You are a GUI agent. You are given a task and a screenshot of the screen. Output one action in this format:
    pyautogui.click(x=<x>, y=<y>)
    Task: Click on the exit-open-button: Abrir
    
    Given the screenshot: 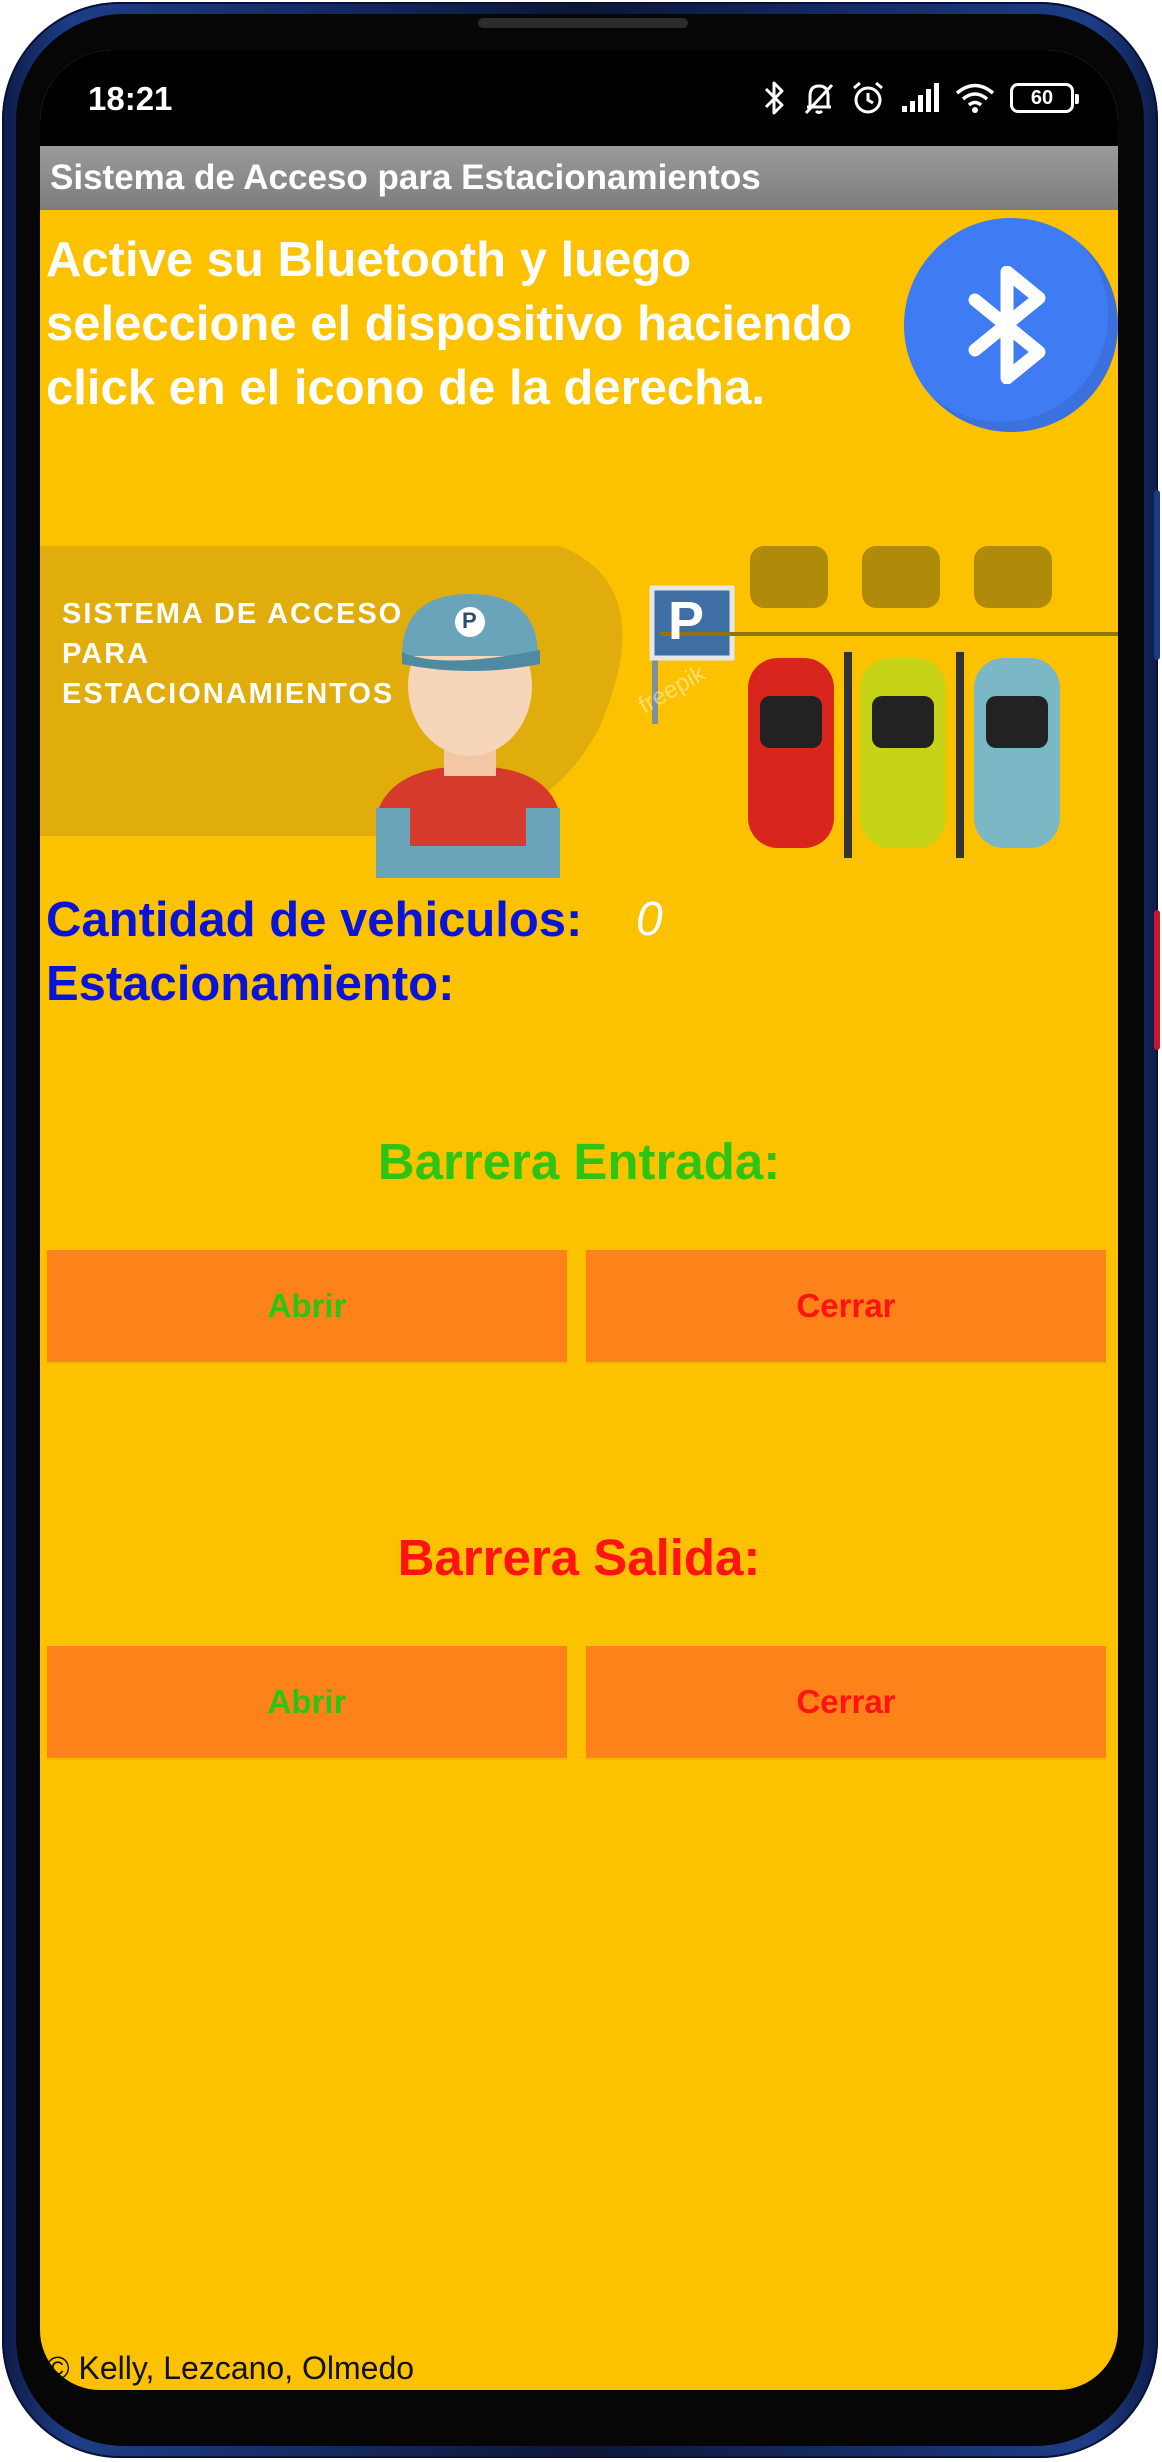 What is the action you would take?
    pyautogui.click(x=307, y=1702)
    